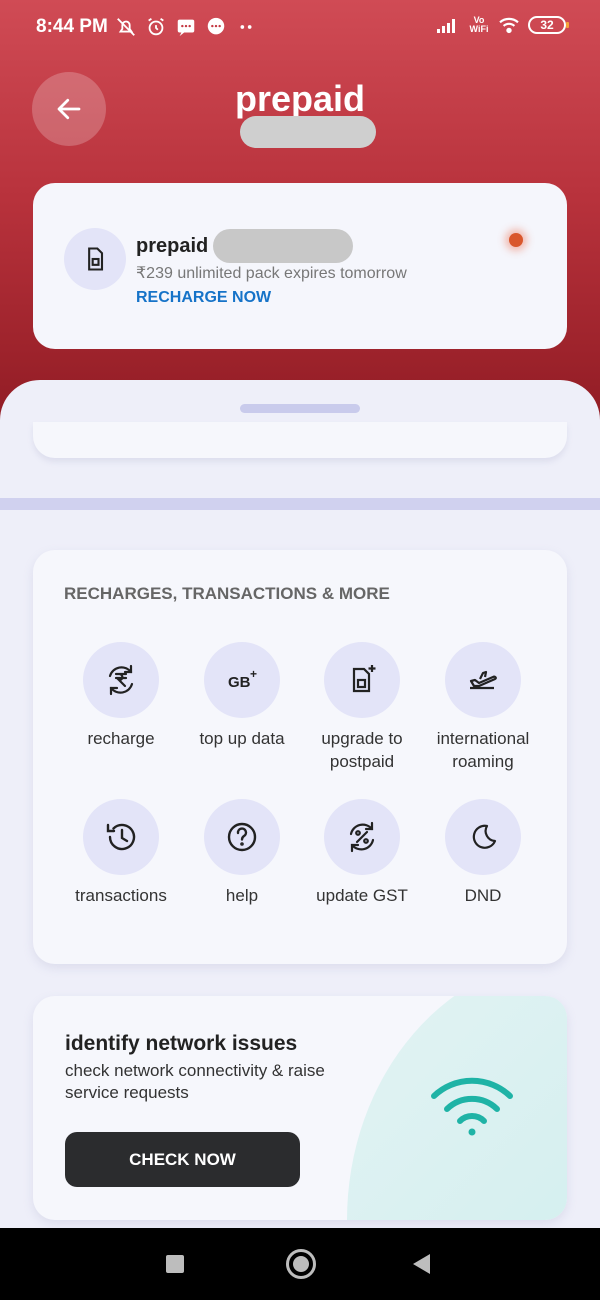 Image resolution: width=600 pixels, height=1300 pixels. I want to click on bell-off-icon, so click(126, 27).